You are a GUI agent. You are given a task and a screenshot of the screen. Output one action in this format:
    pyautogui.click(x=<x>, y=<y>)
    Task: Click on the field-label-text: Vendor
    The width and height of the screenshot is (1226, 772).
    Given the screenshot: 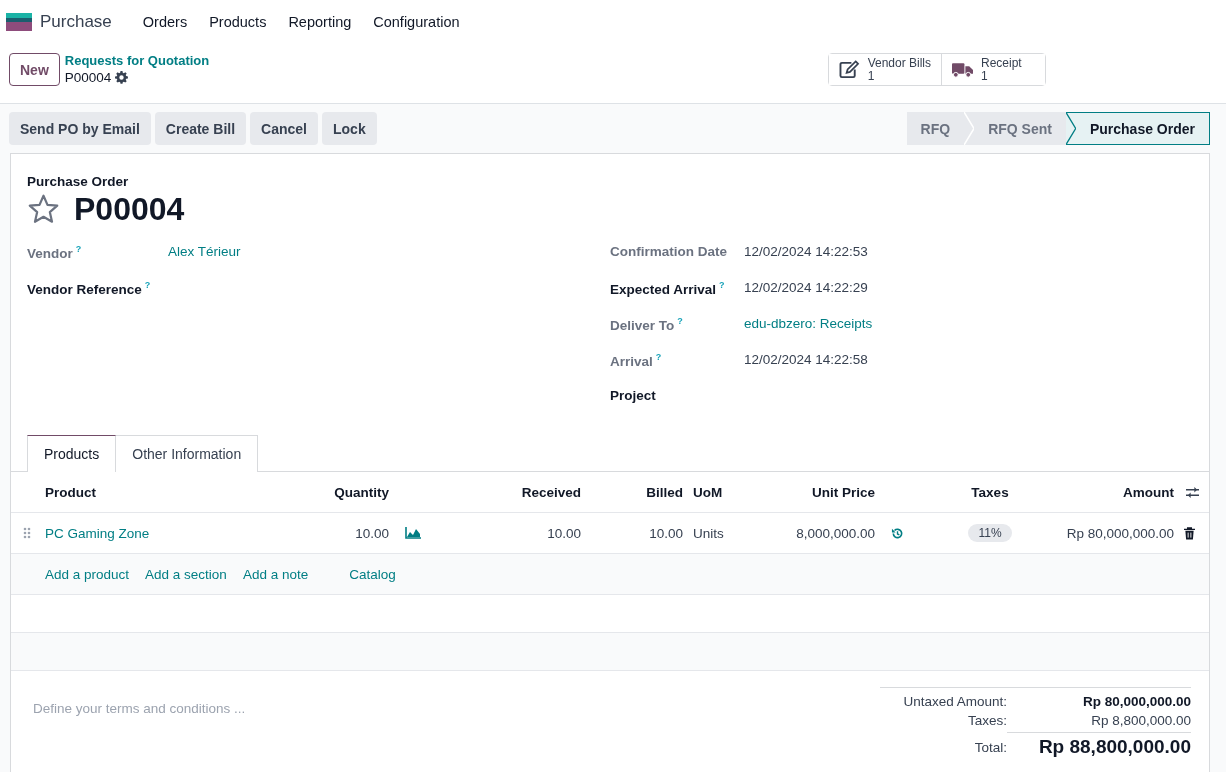 What is the action you would take?
    pyautogui.click(x=50, y=253)
    